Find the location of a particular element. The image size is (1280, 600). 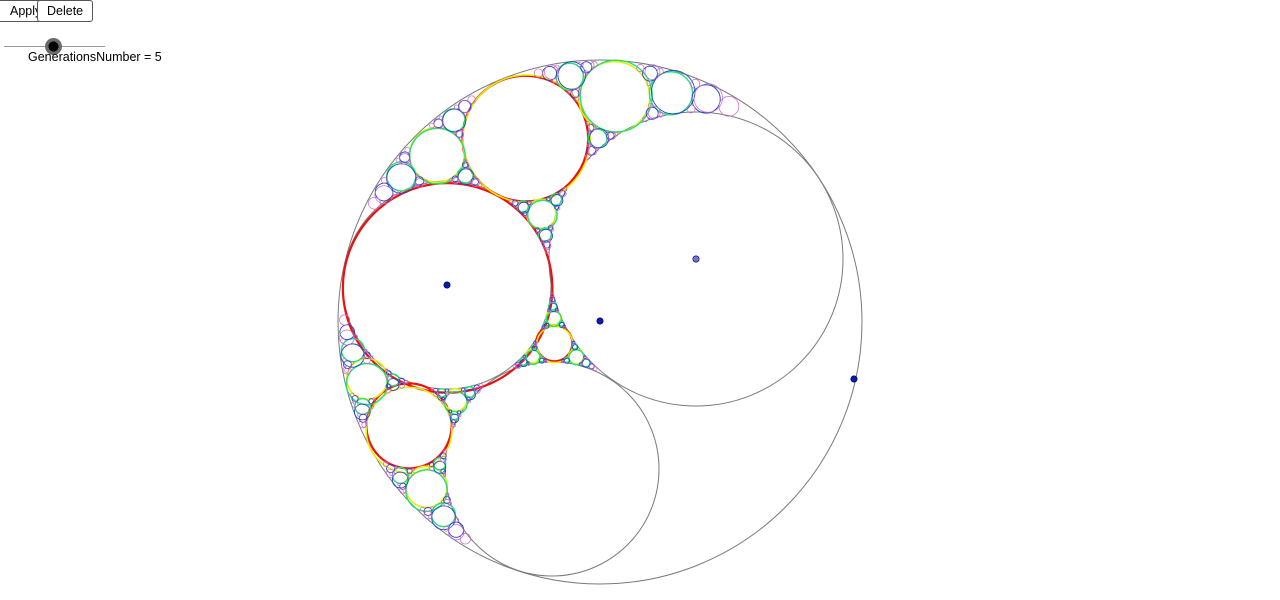

control-point-center is located at coordinates (600, 321).